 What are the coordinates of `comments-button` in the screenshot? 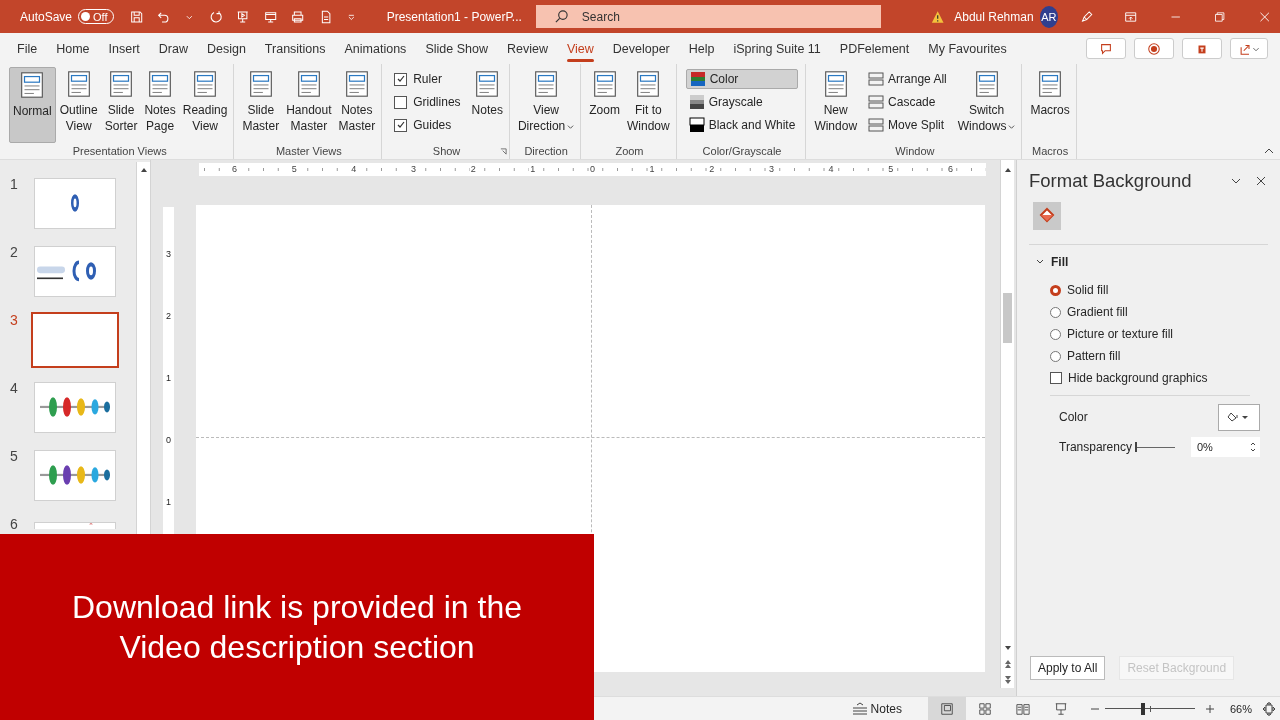 It's located at (1106, 48).